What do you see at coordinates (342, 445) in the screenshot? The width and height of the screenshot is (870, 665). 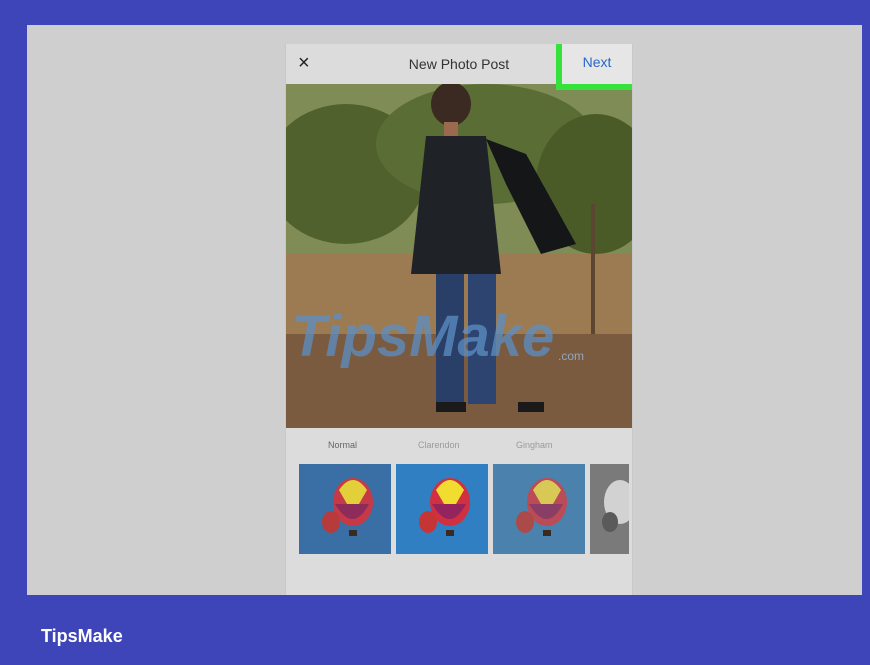 I see `filter-label-normal: Normal` at bounding box center [342, 445].